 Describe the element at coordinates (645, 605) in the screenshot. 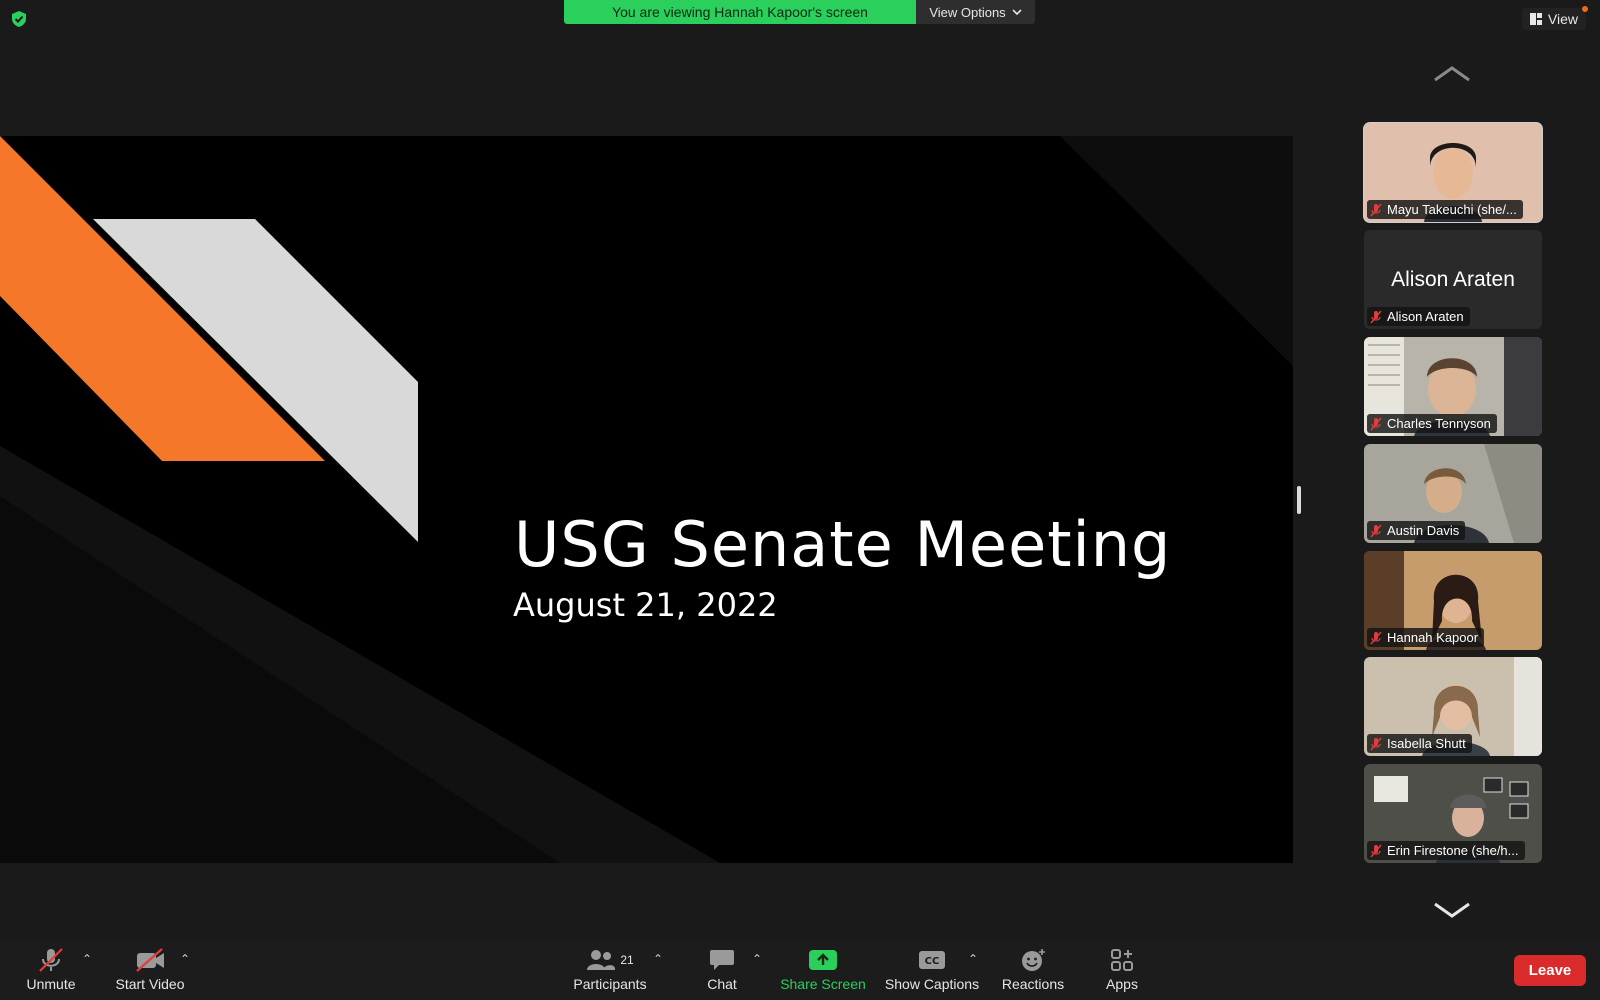

I see `slide-date: August 21, 2022` at that location.